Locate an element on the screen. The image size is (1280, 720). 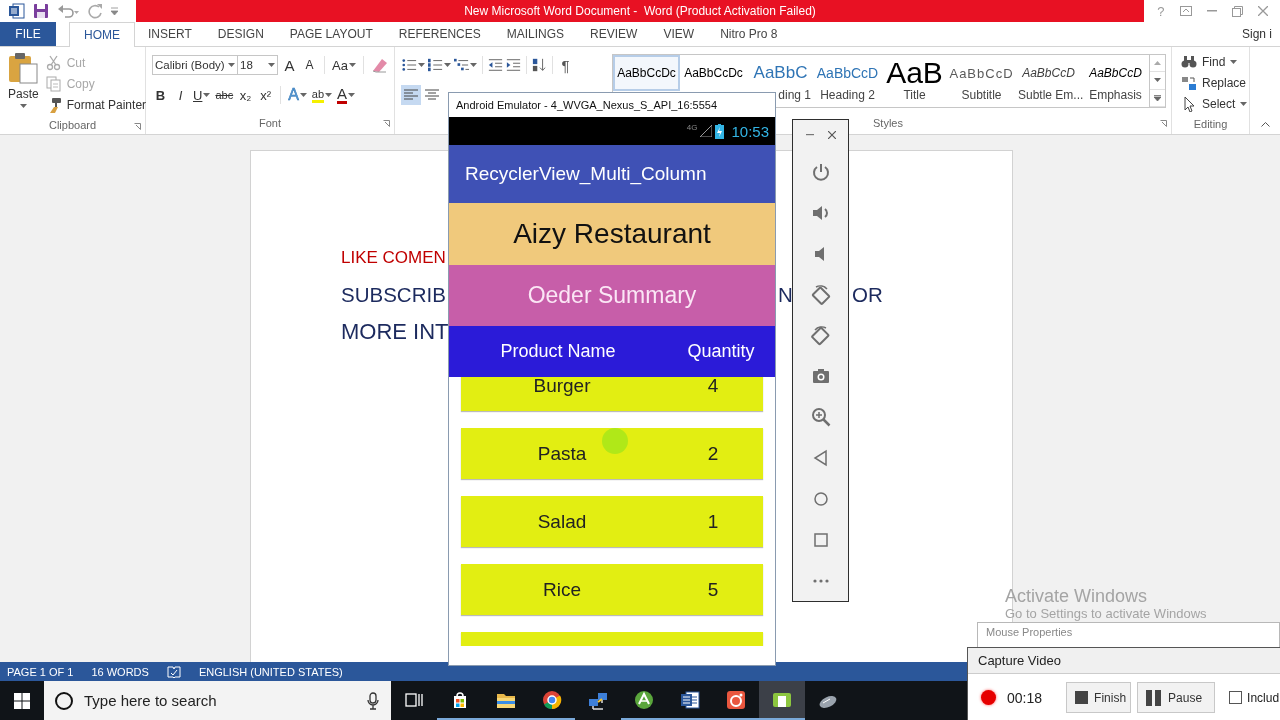
format-painter-button: Format Painter is located at coordinates (96, 104).